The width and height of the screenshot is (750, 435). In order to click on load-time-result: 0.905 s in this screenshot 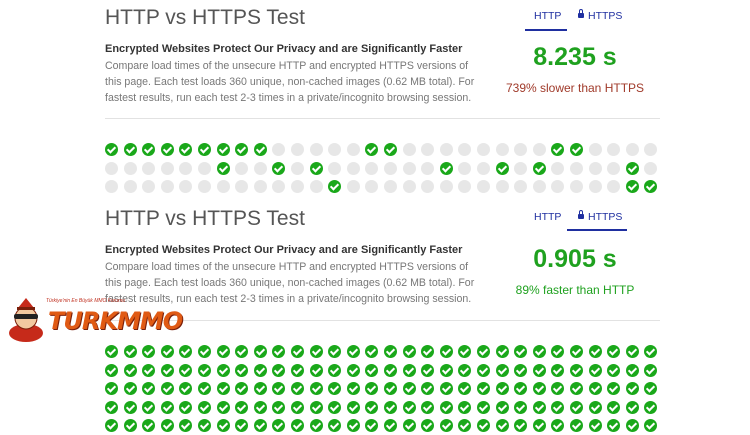, I will do `click(575, 259)`.